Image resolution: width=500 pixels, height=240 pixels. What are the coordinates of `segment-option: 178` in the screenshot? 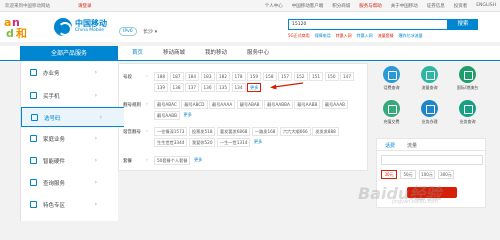 It's located at (238, 76).